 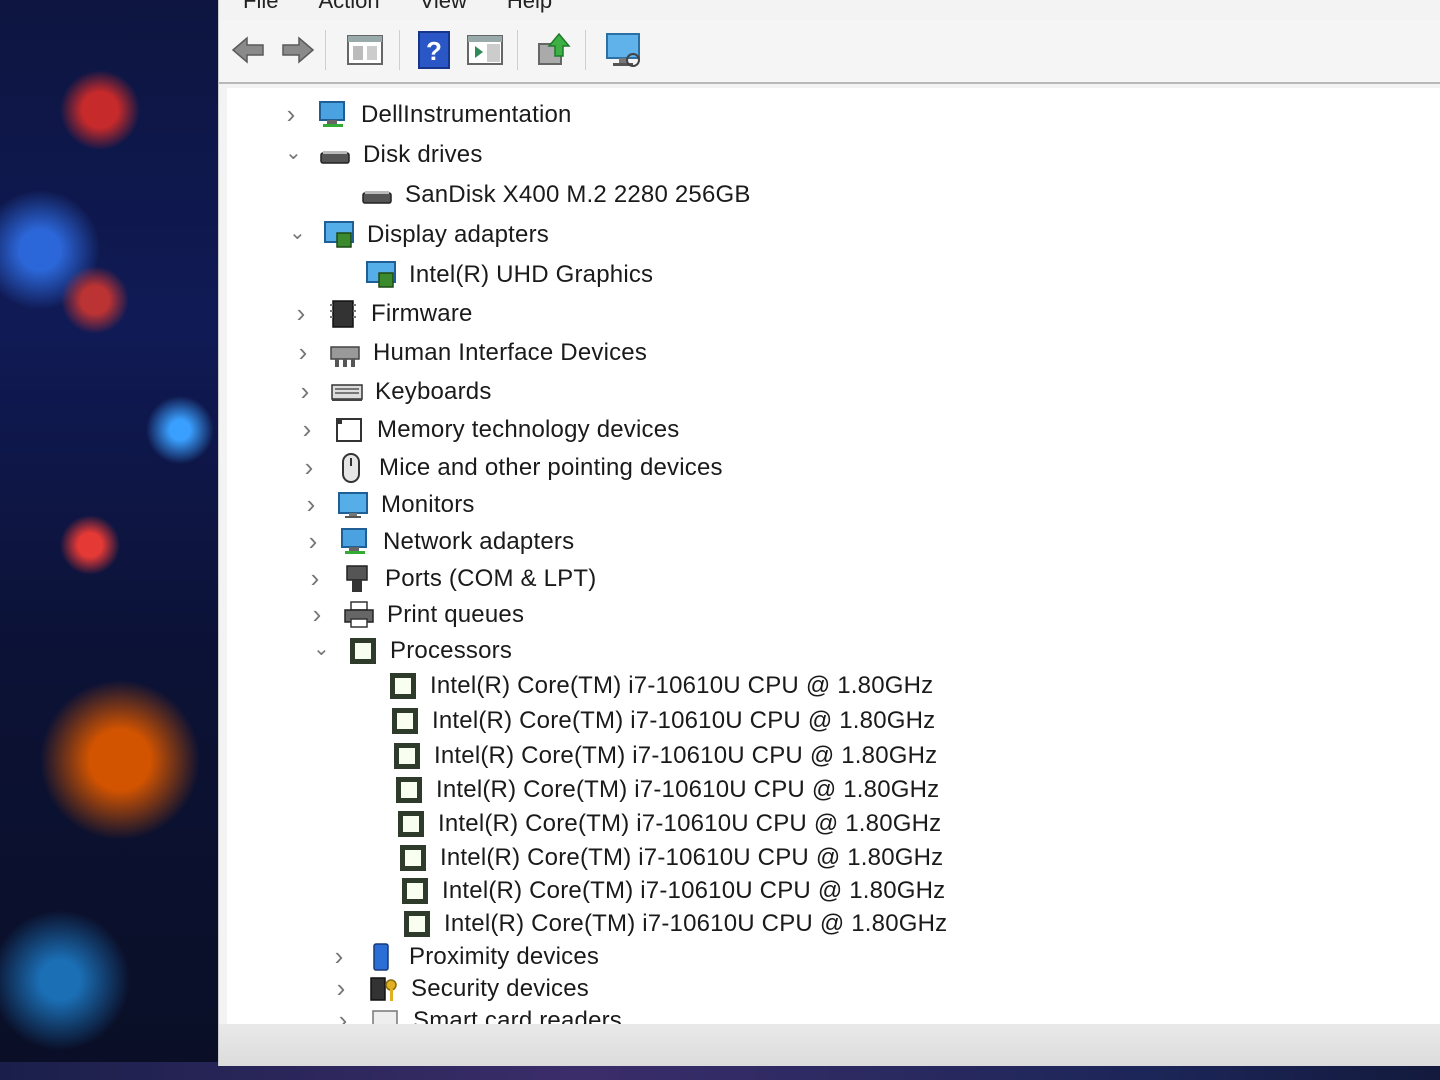 I want to click on tree-item-ports: Ports (COM & LPT), so click(x=451, y=579).